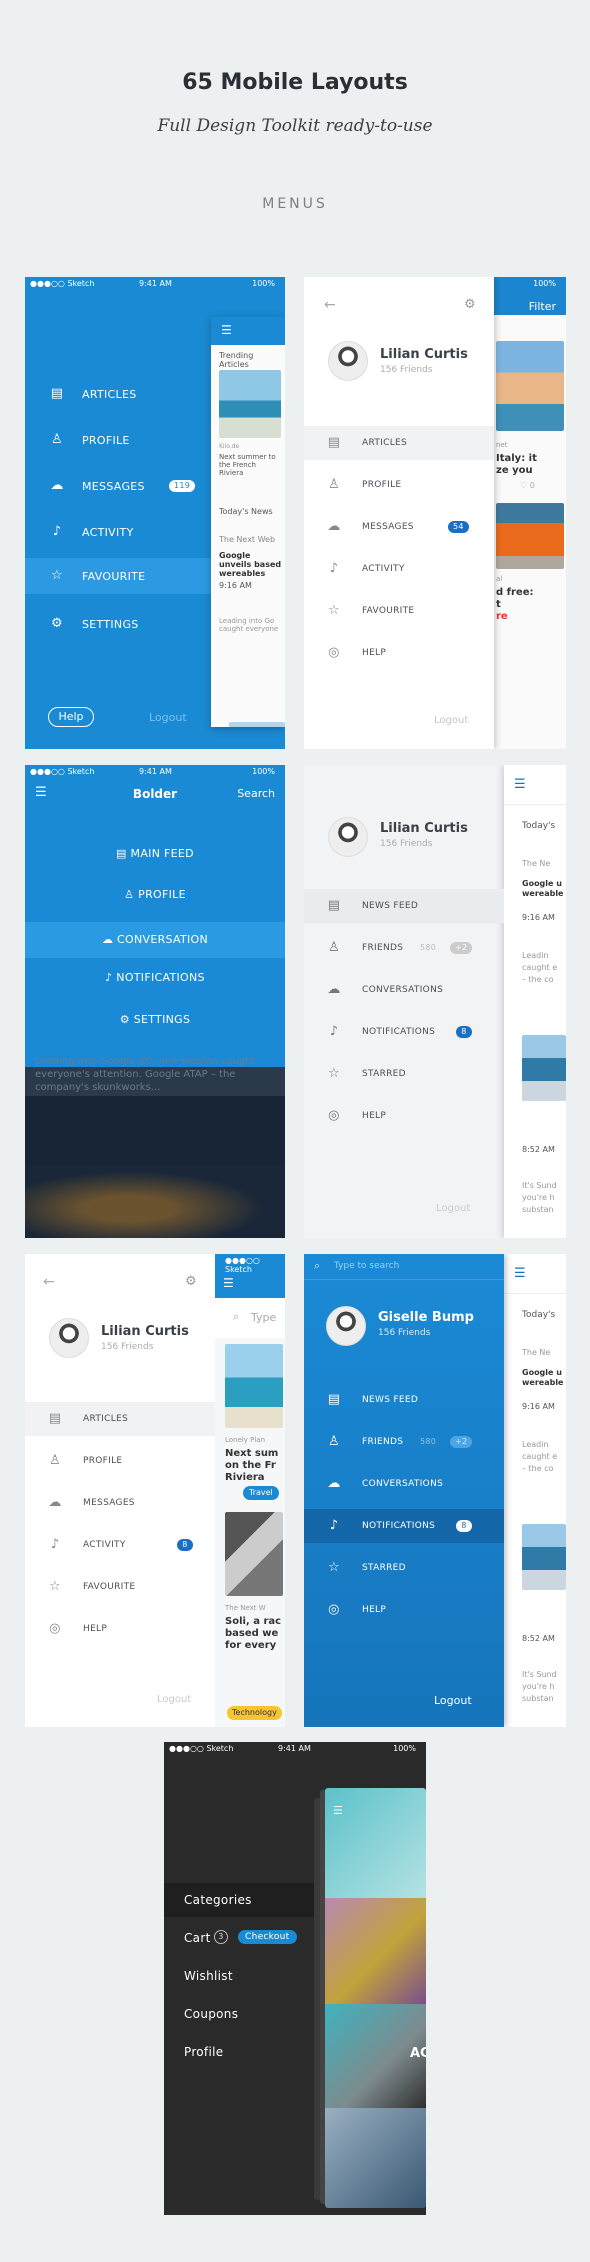  I want to click on user-name: Lilian Curtis, so click(145, 1331).